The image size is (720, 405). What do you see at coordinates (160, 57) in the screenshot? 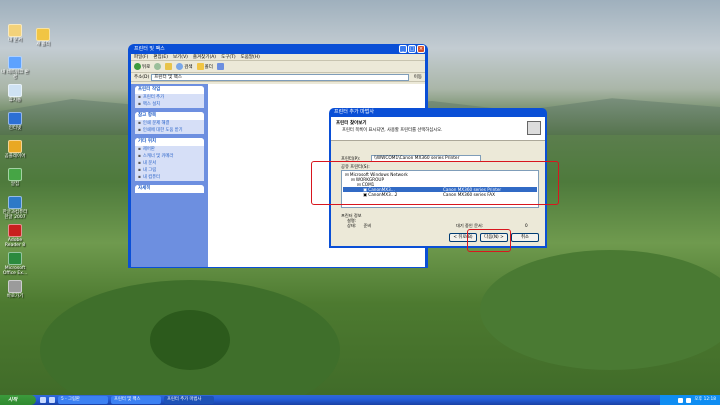
I see `menu-edit: 편집(E)` at bounding box center [160, 57].